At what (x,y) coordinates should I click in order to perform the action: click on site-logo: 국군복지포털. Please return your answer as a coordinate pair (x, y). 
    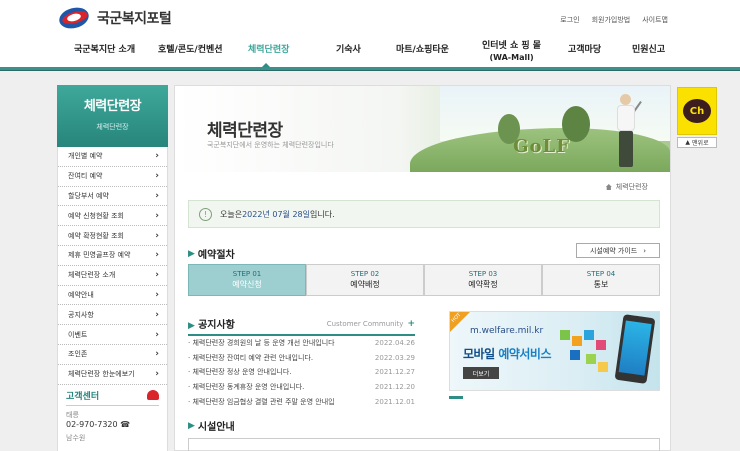
    Looking at the image, I should click on (114, 18).